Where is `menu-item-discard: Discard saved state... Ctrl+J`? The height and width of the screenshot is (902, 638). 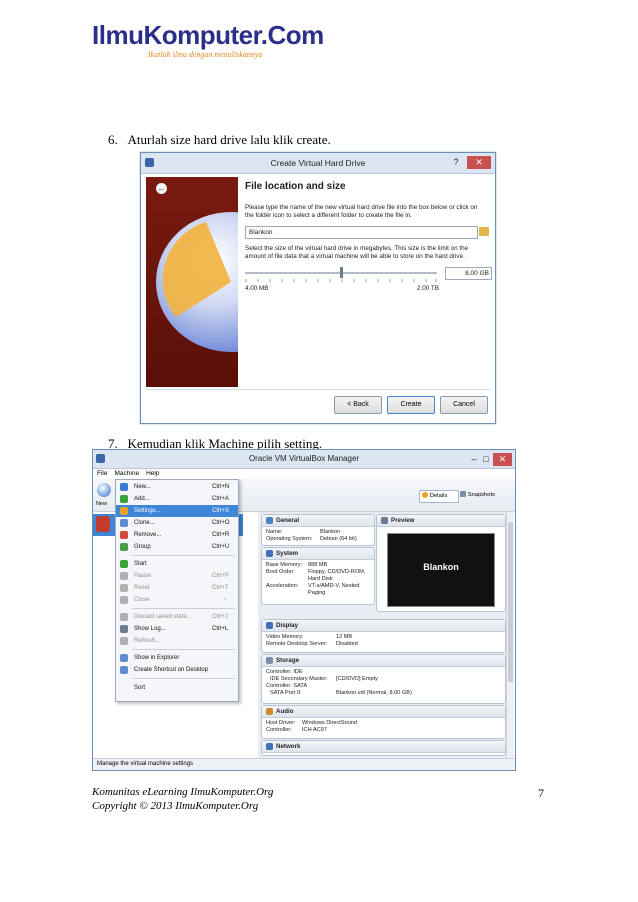
menu-item-discard: Discard saved state... Ctrl+J is located at coordinates (177, 617).